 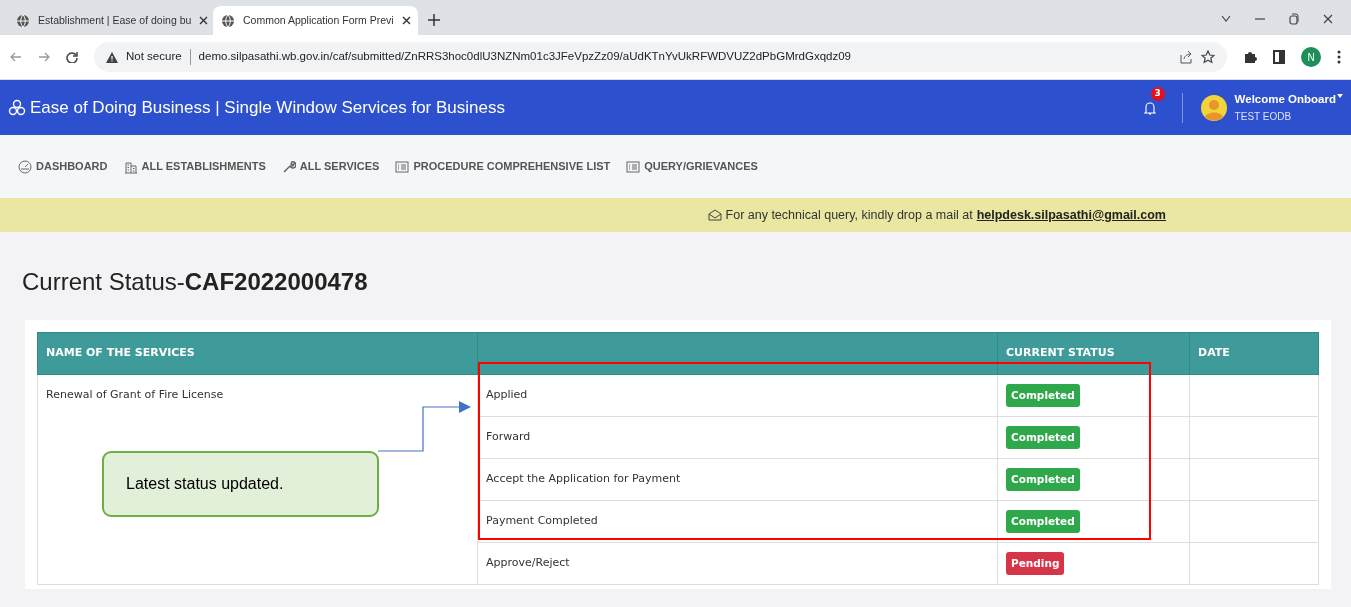 What do you see at coordinates (257, 353) in the screenshot?
I see `column-header: NAME OF THE SERVICES` at bounding box center [257, 353].